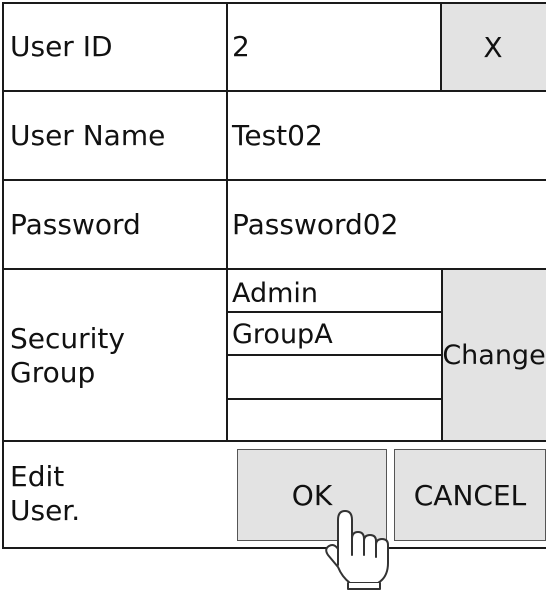 The height and width of the screenshot is (594, 548). Describe the element at coordinates (88, 135) in the screenshot. I see `user-name-label: User Name` at that location.